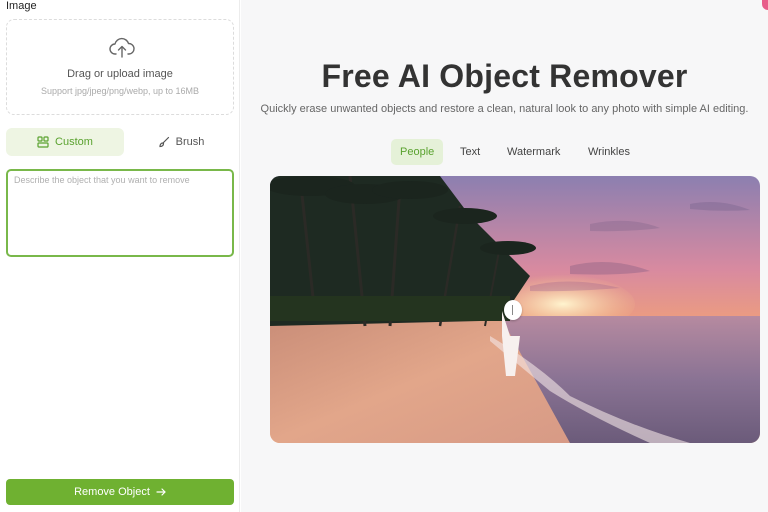 The height and width of the screenshot is (512, 768). I want to click on mode-toggle: Custom Brush, so click(120, 142).